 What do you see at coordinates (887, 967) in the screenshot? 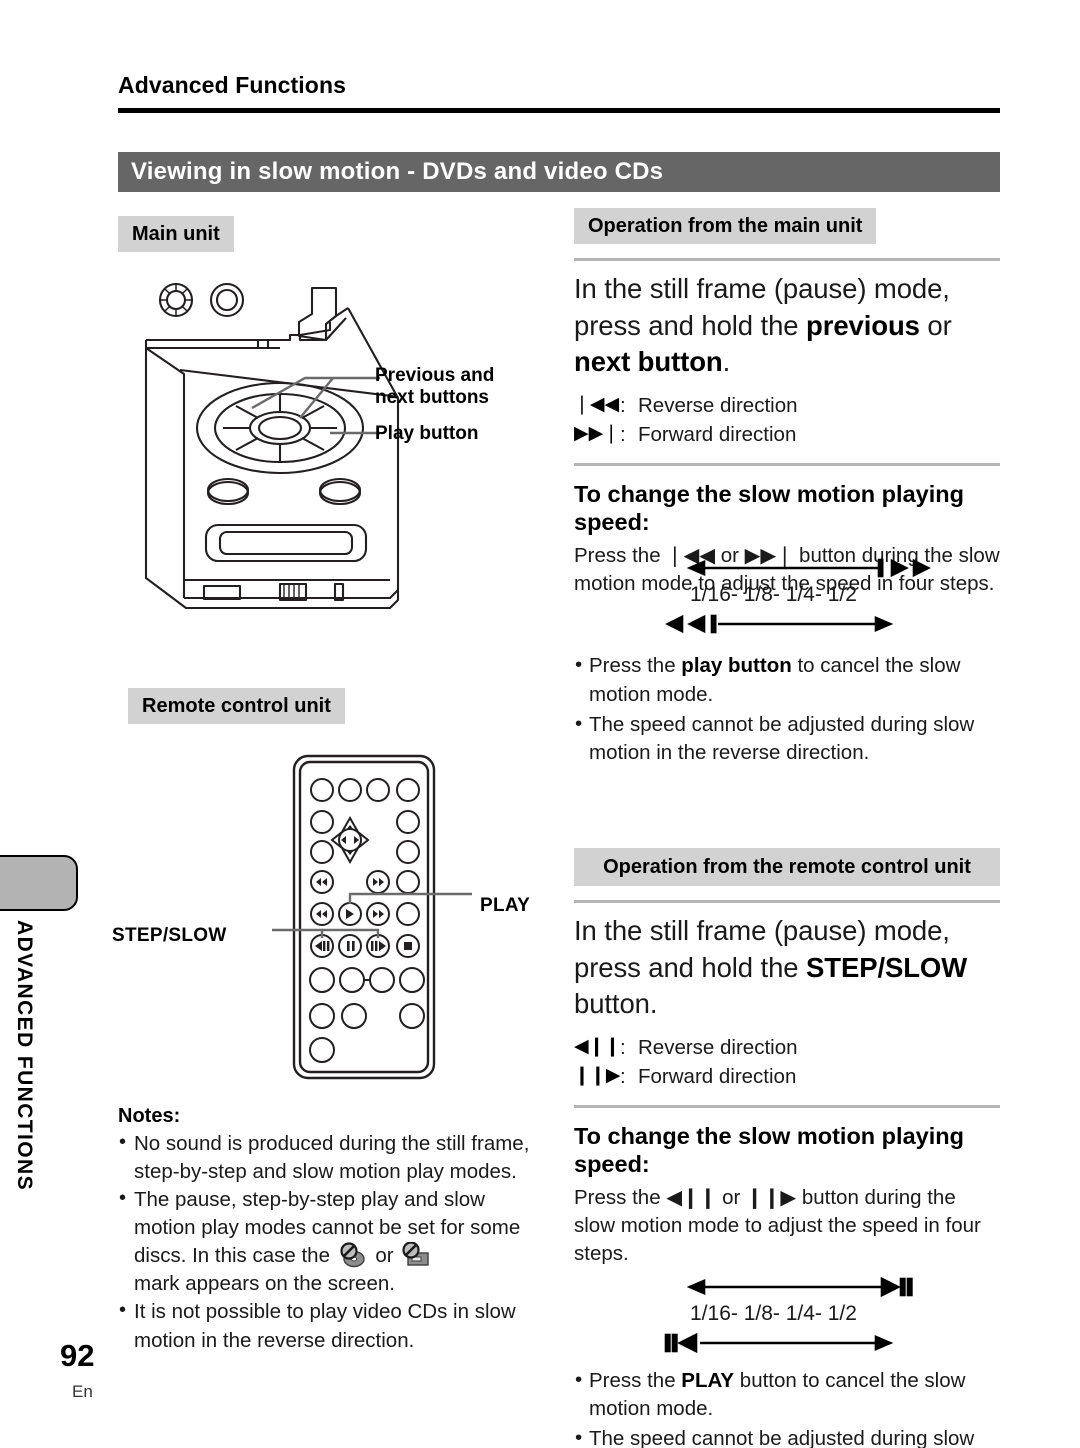
I see `instruction-bold-step-slow: STEP/SLOW` at bounding box center [887, 967].